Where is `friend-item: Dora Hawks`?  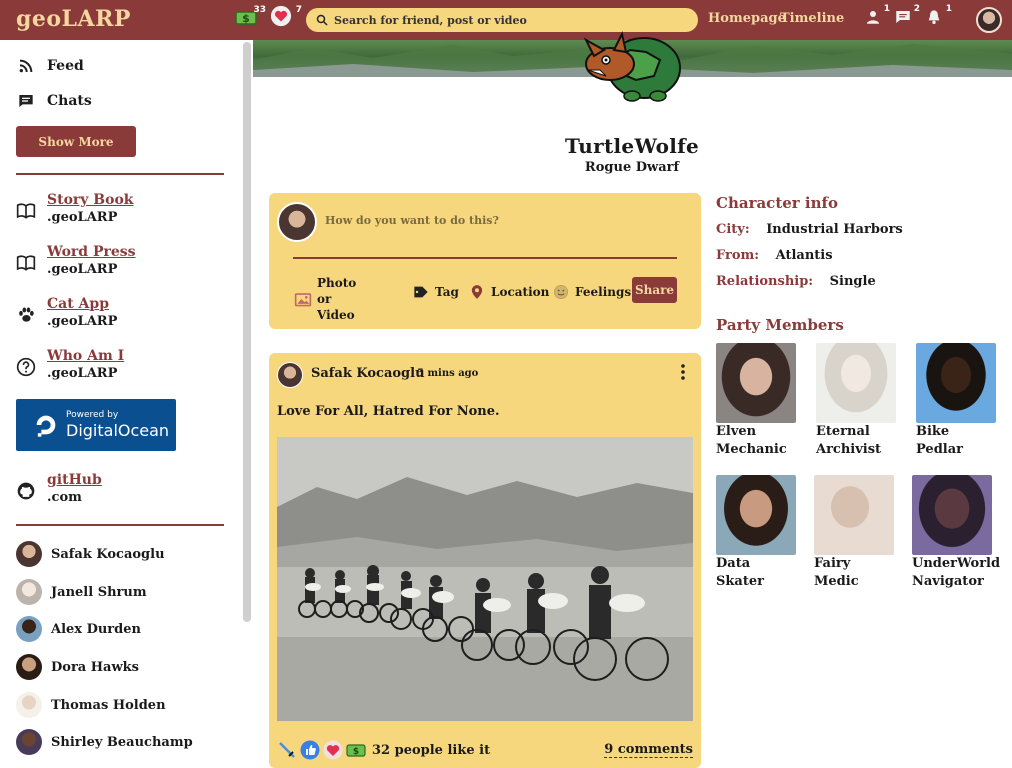 friend-item: Dora Hawks is located at coordinates (77, 667).